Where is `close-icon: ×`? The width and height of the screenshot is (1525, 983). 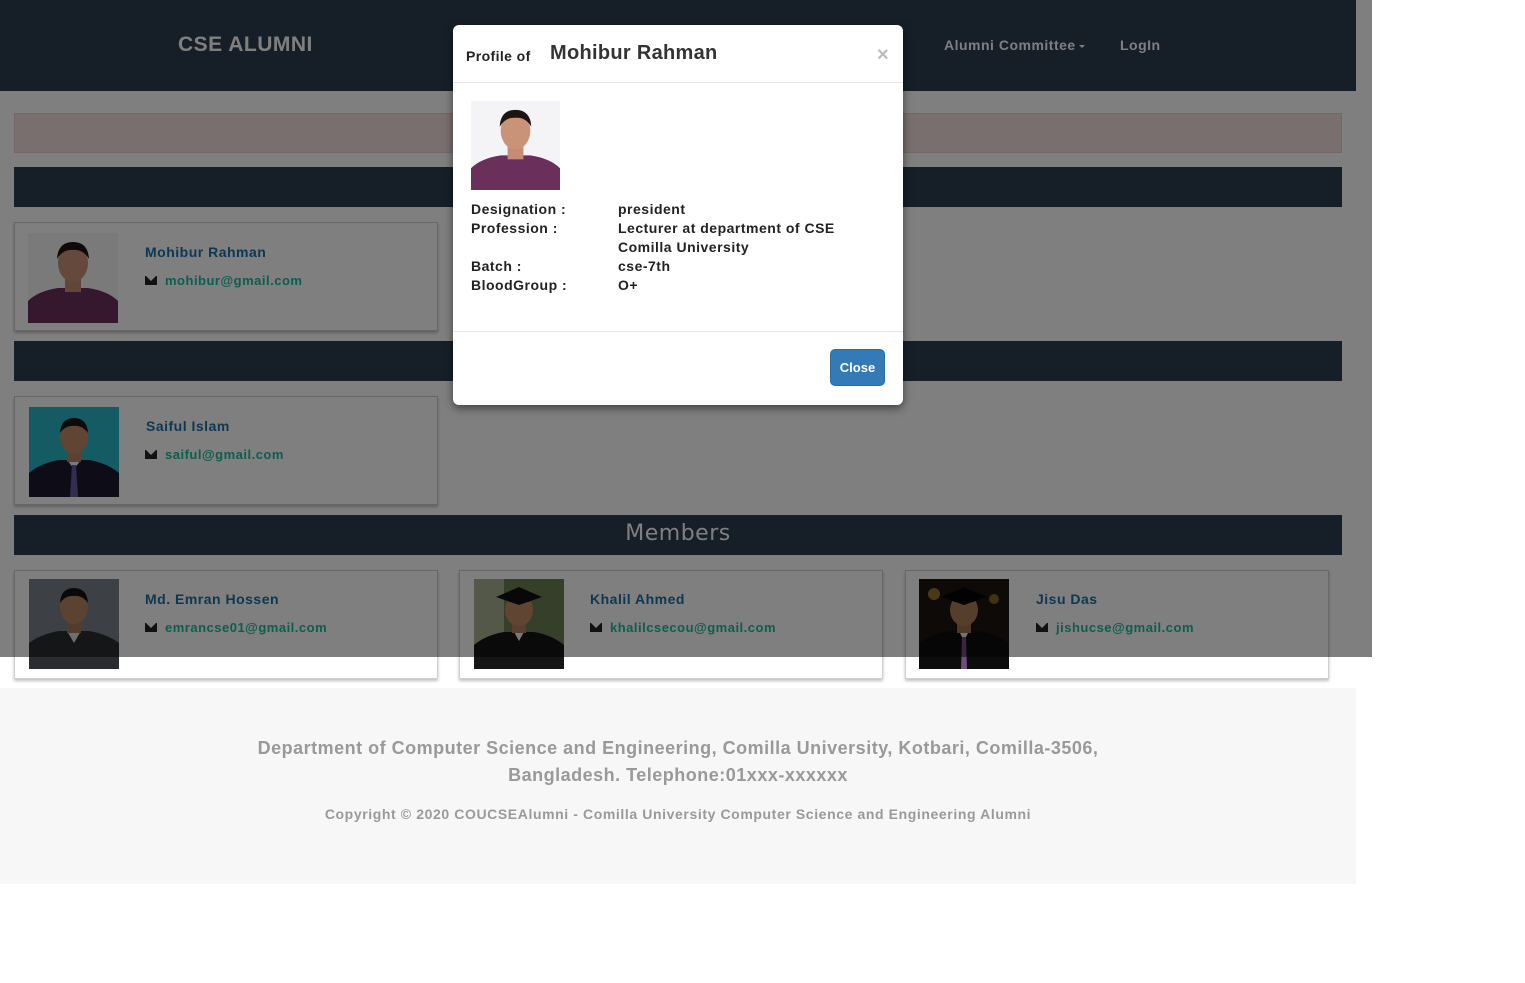 close-icon: × is located at coordinates (883, 55).